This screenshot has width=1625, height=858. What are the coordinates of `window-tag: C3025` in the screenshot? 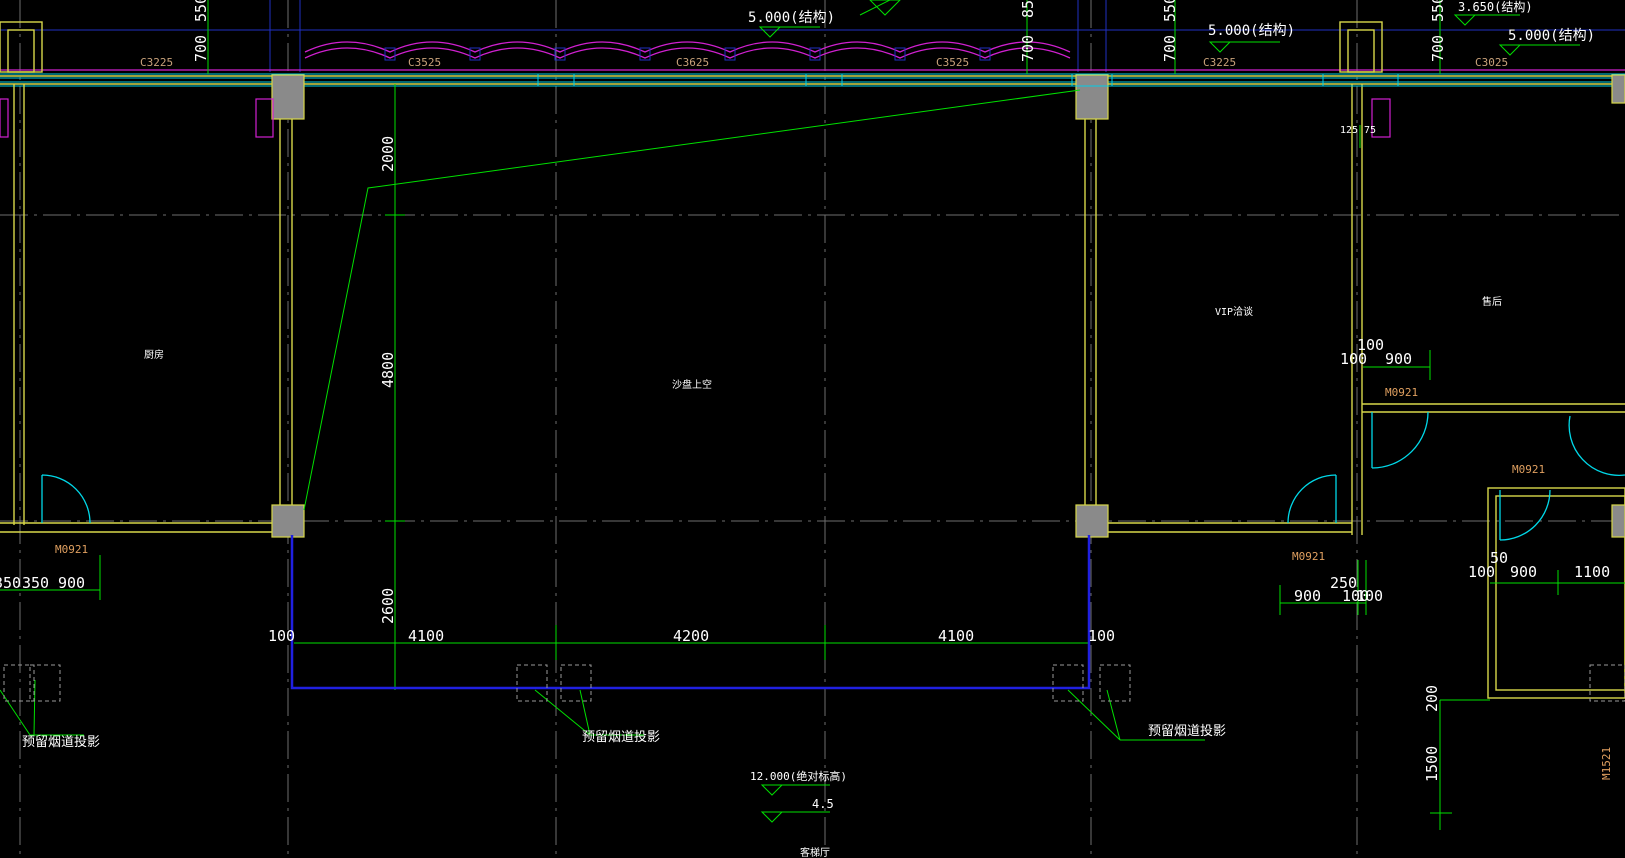 It's located at (1491, 62).